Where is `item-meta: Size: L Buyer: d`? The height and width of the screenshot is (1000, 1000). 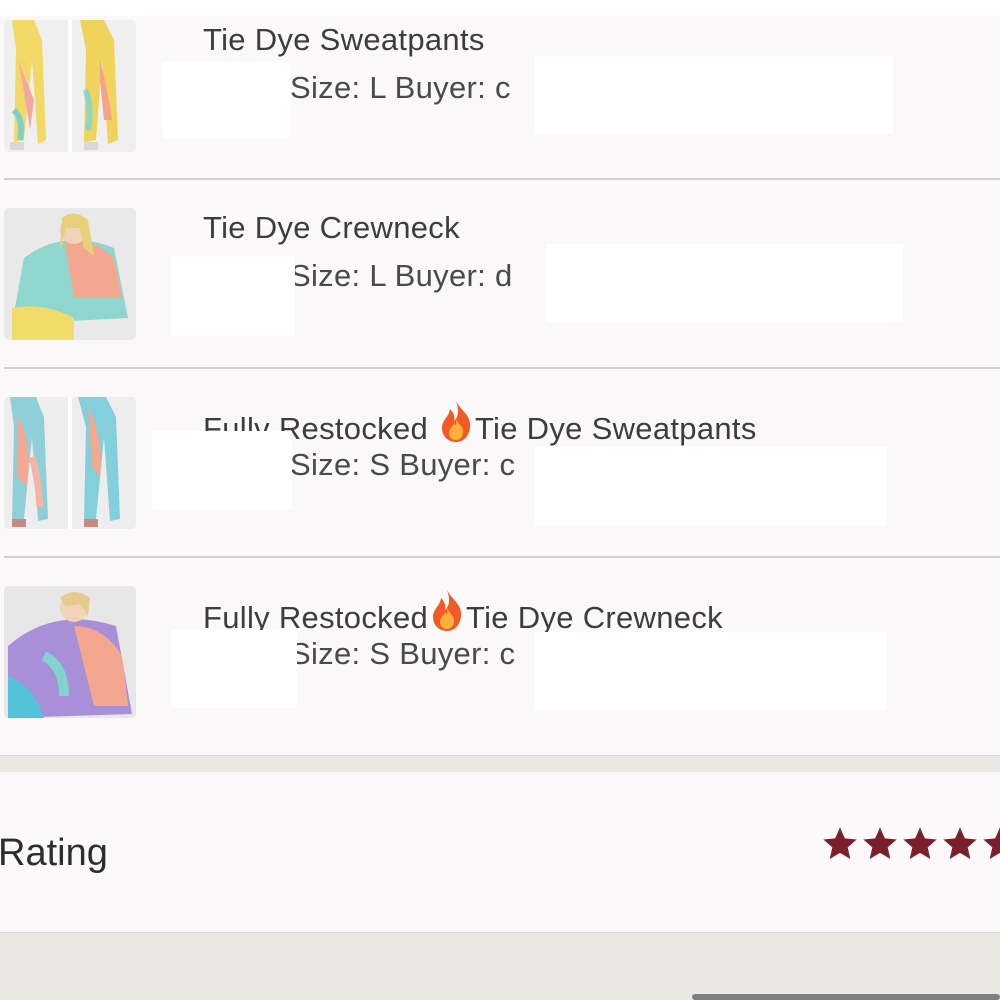 item-meta: Size: L Buyer: d is located at coordinates (401, 275).